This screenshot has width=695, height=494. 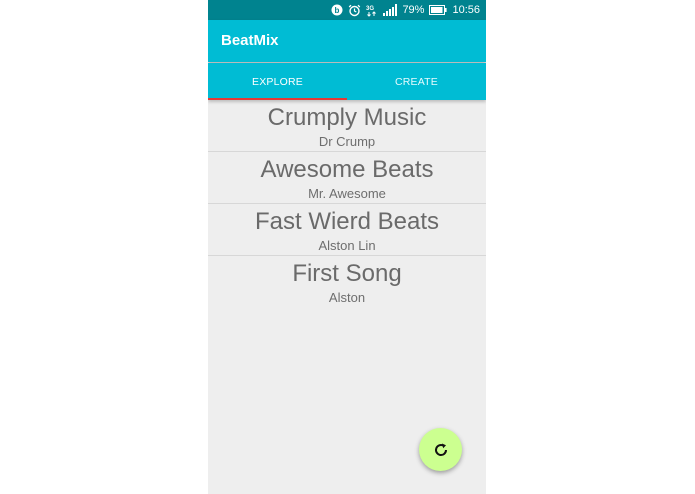 I want to click on song-artist: Mr. Awesome, so click(x=347, y=193).